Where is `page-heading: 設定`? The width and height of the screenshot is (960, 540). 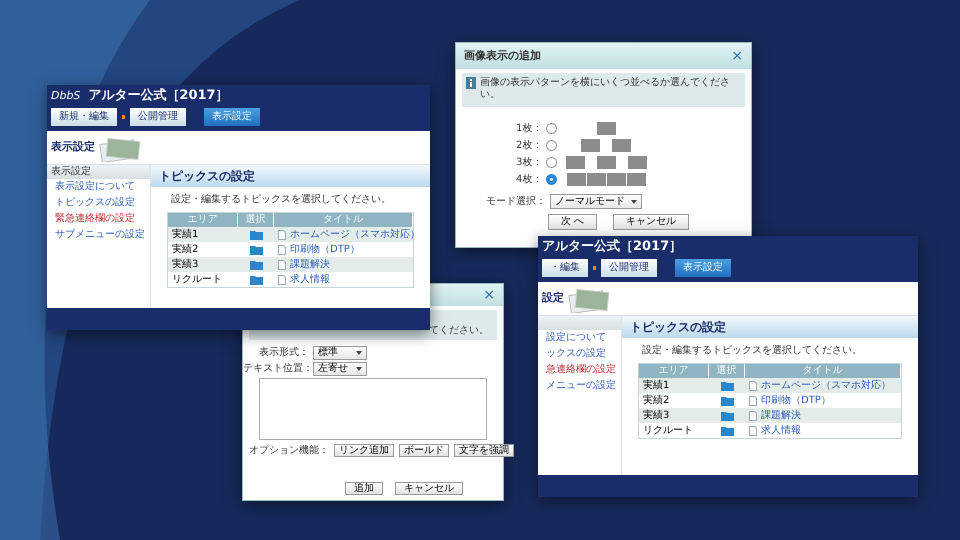 page-heading: 設定 is located at coordinates (553, 298).